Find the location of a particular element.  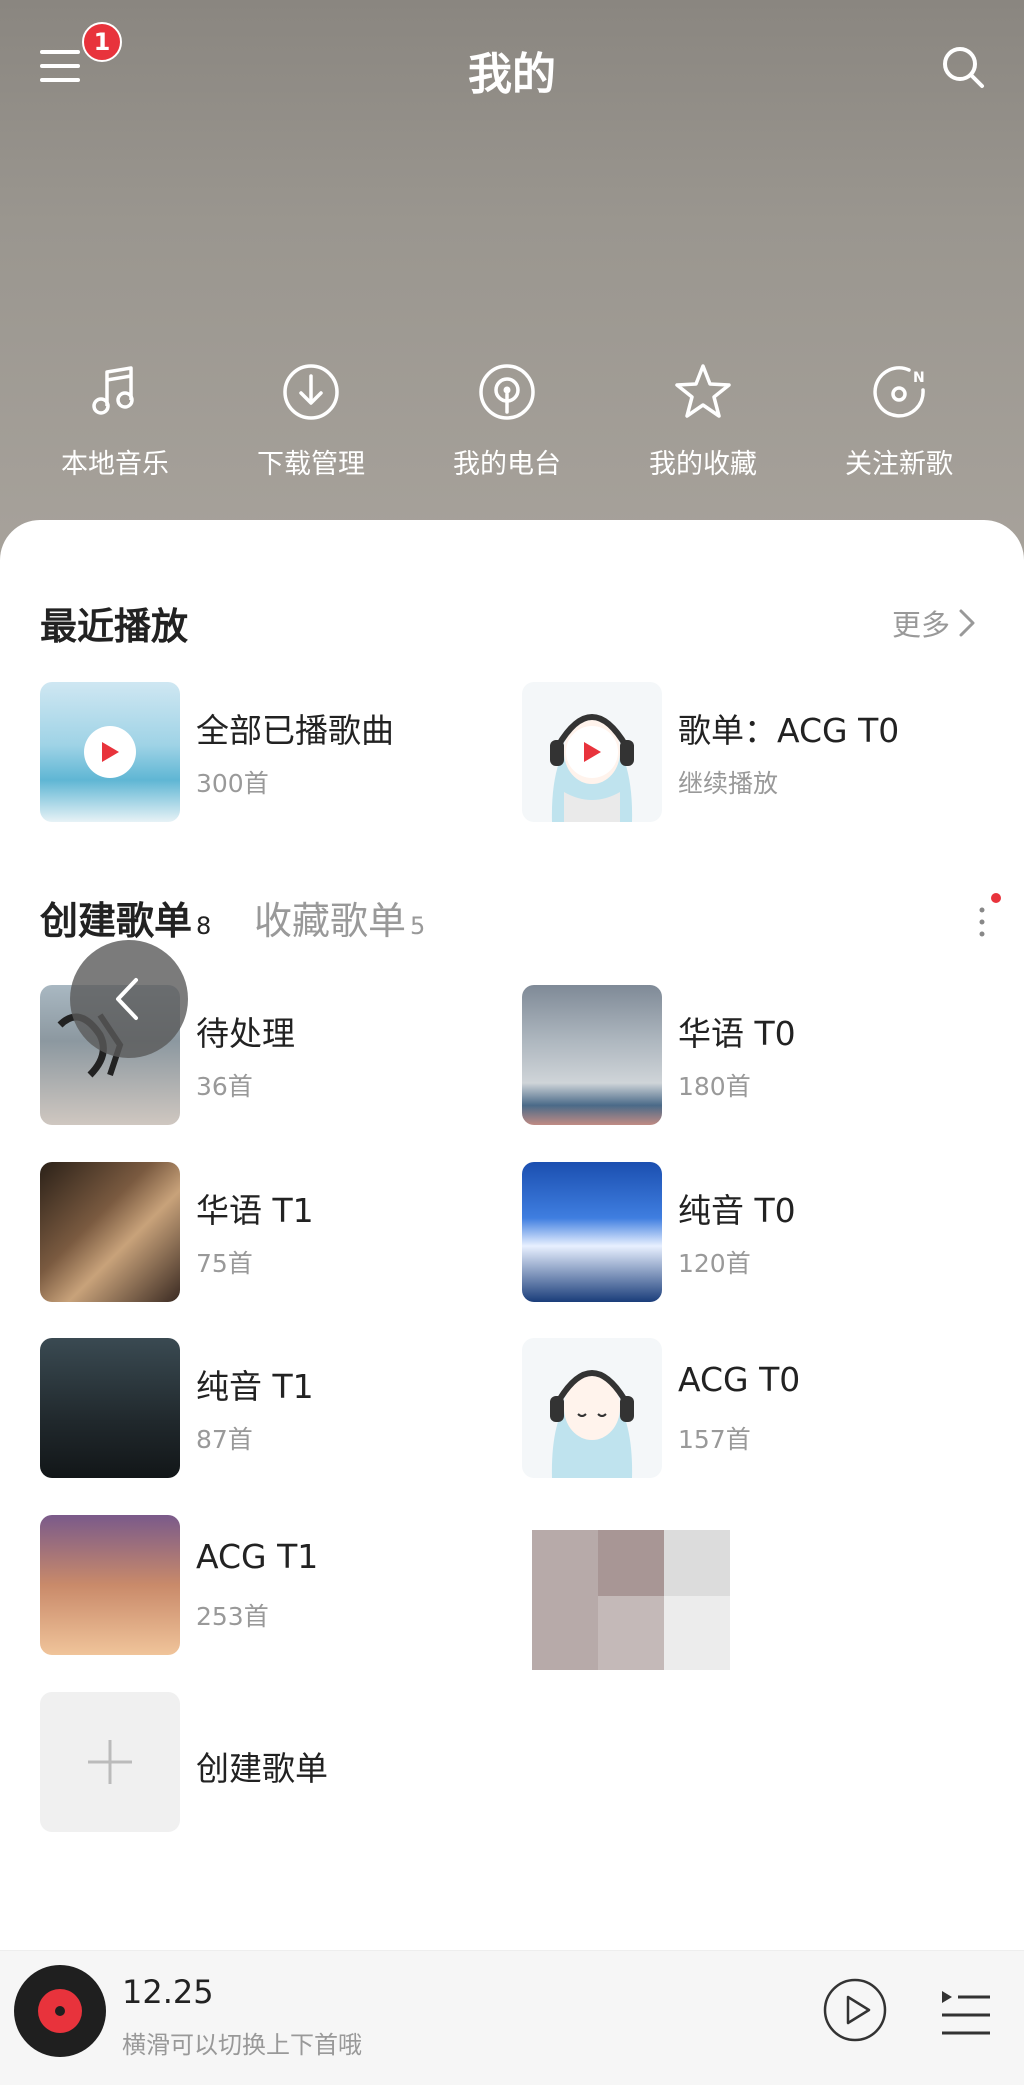

album-disc is located at coordinates (60, 2011).